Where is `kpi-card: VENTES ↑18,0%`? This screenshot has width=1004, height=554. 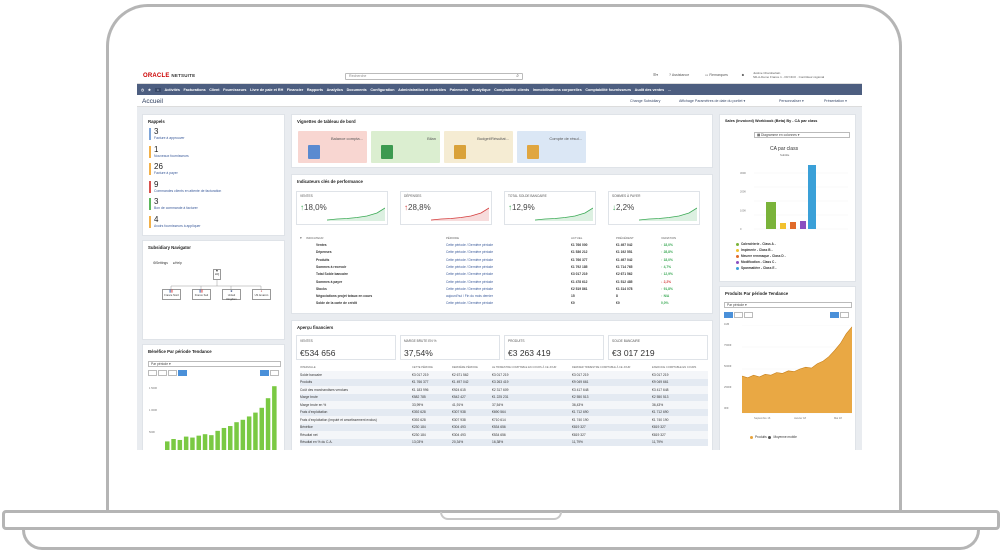 kpi-card: VENTES ↑18,0% is located at coordinates (342, 208).